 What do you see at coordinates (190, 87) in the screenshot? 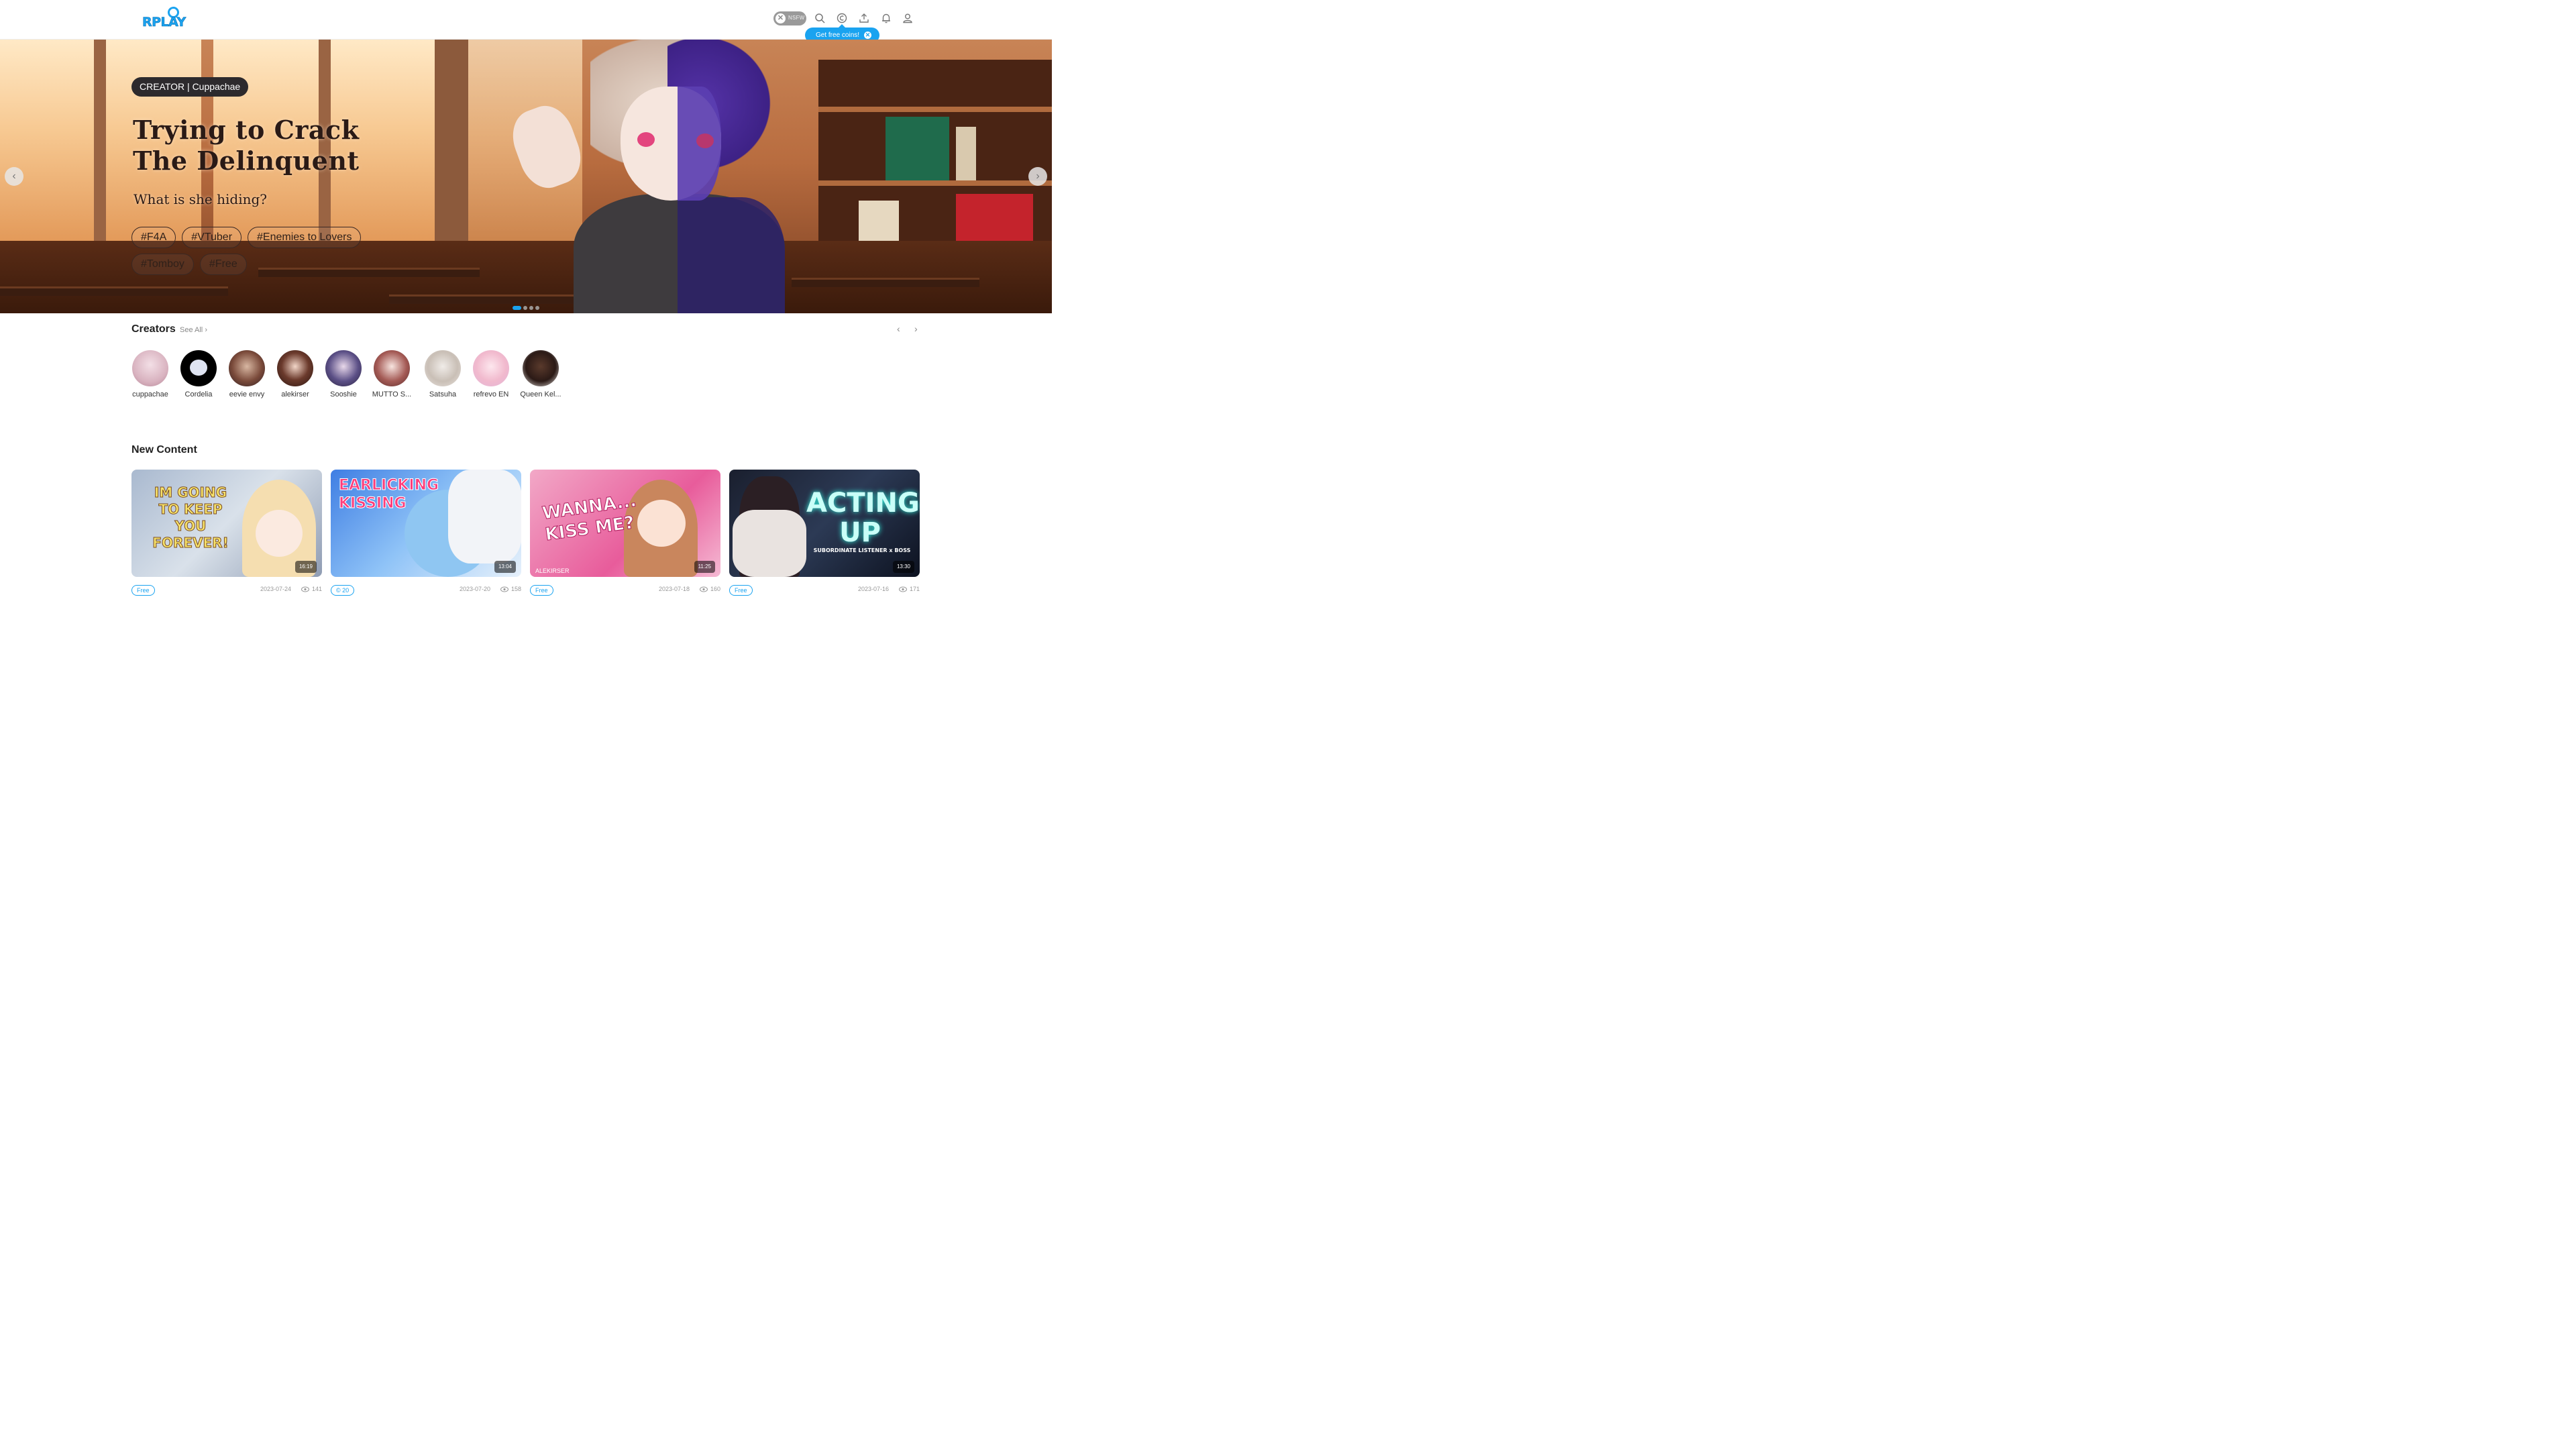
I see `creator-pill: CREATOR | Cuppachae` at bounding box center [190, 87].